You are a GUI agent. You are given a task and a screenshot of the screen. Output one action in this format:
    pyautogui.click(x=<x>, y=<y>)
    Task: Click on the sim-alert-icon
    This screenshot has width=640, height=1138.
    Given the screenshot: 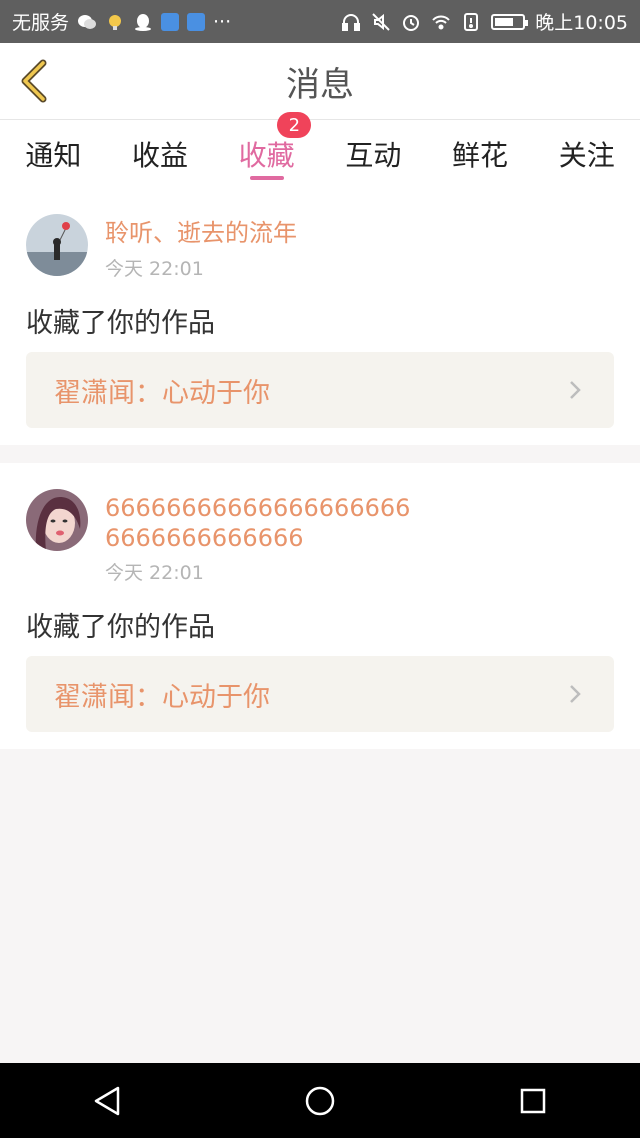 What is the action you would take?
    pyautogui.click(x=471, y=22)
    